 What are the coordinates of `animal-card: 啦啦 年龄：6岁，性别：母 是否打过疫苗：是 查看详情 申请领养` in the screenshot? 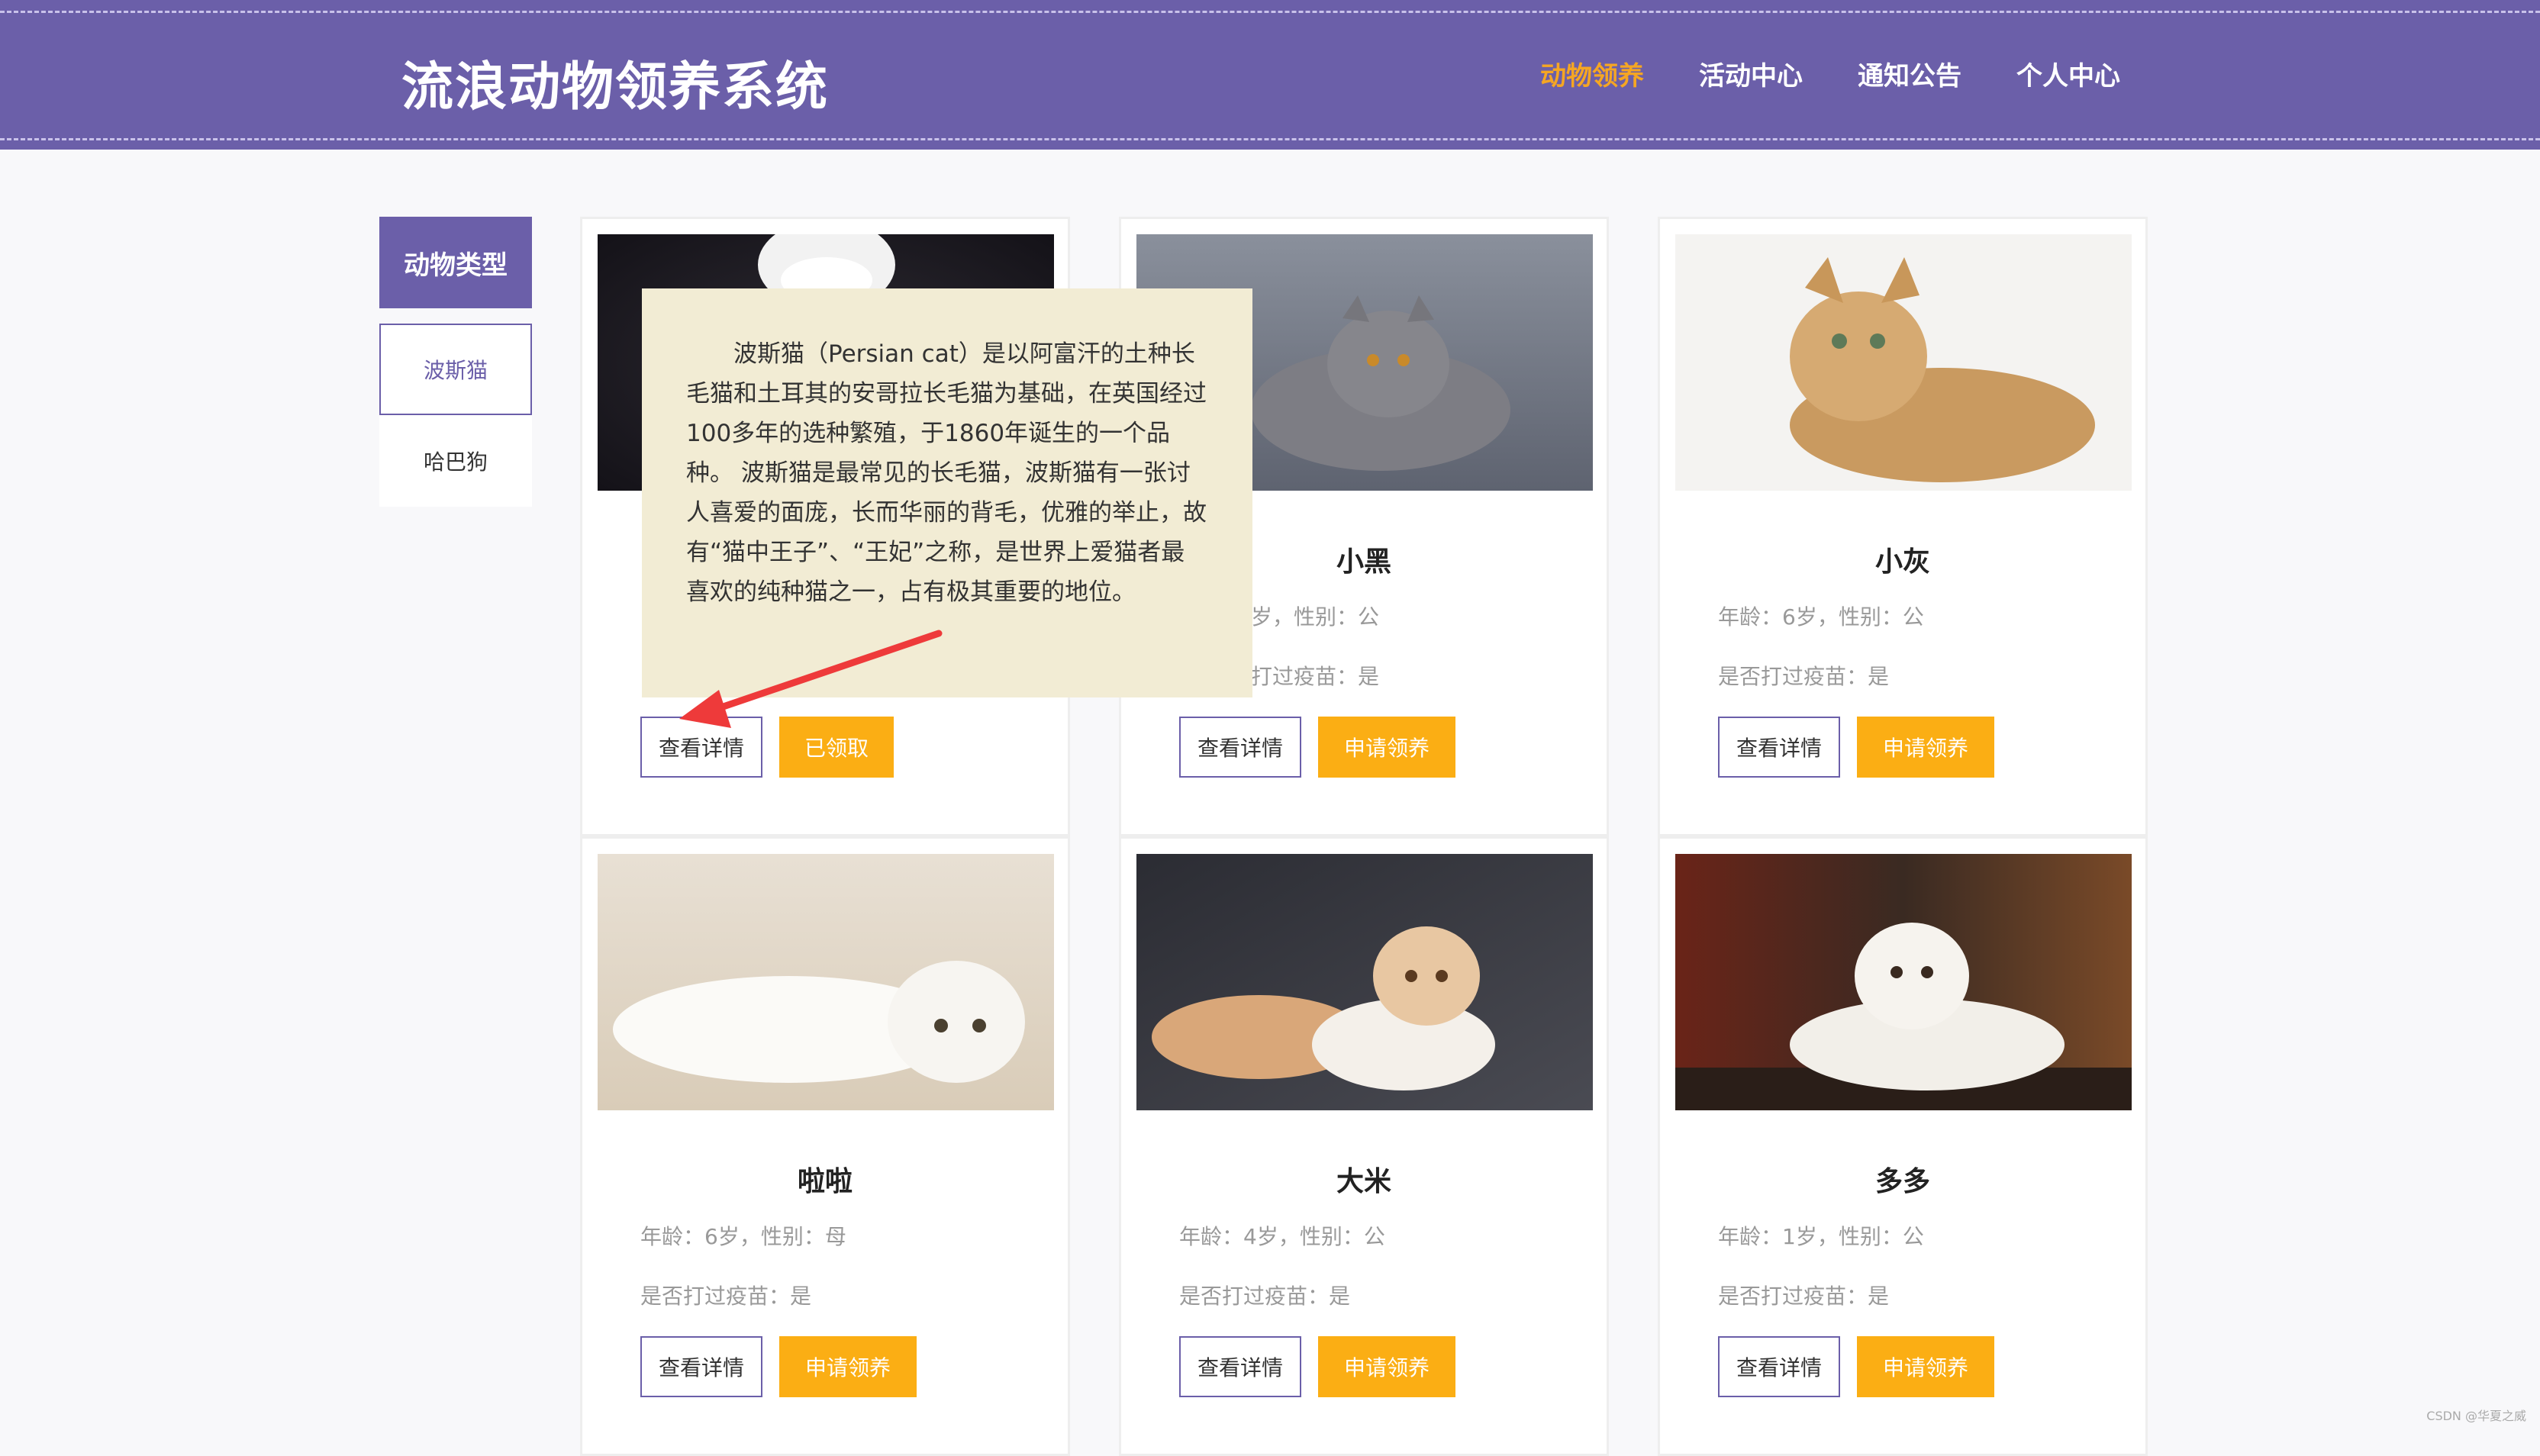 It's located at (825, 1146).